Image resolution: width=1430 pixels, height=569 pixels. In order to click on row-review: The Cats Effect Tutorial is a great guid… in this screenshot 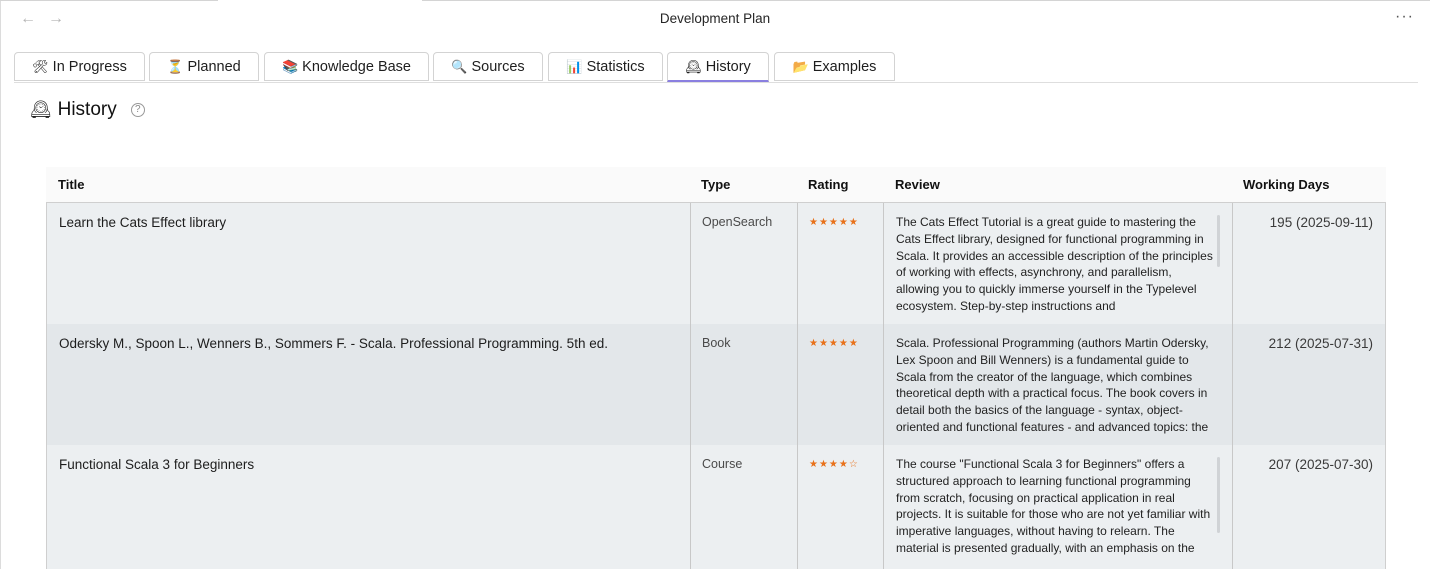, I will do `click(1054, 264)`.